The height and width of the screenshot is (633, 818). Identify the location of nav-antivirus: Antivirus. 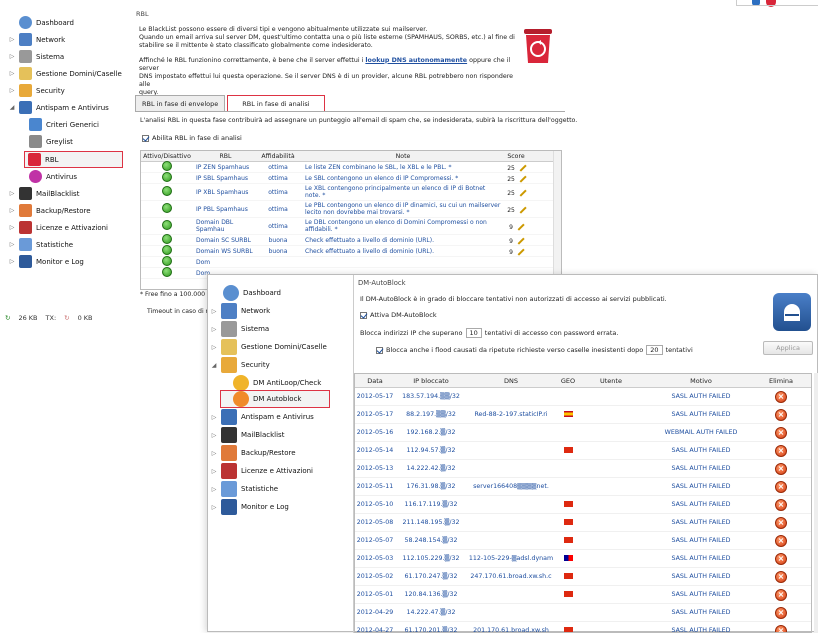
(51, 176).